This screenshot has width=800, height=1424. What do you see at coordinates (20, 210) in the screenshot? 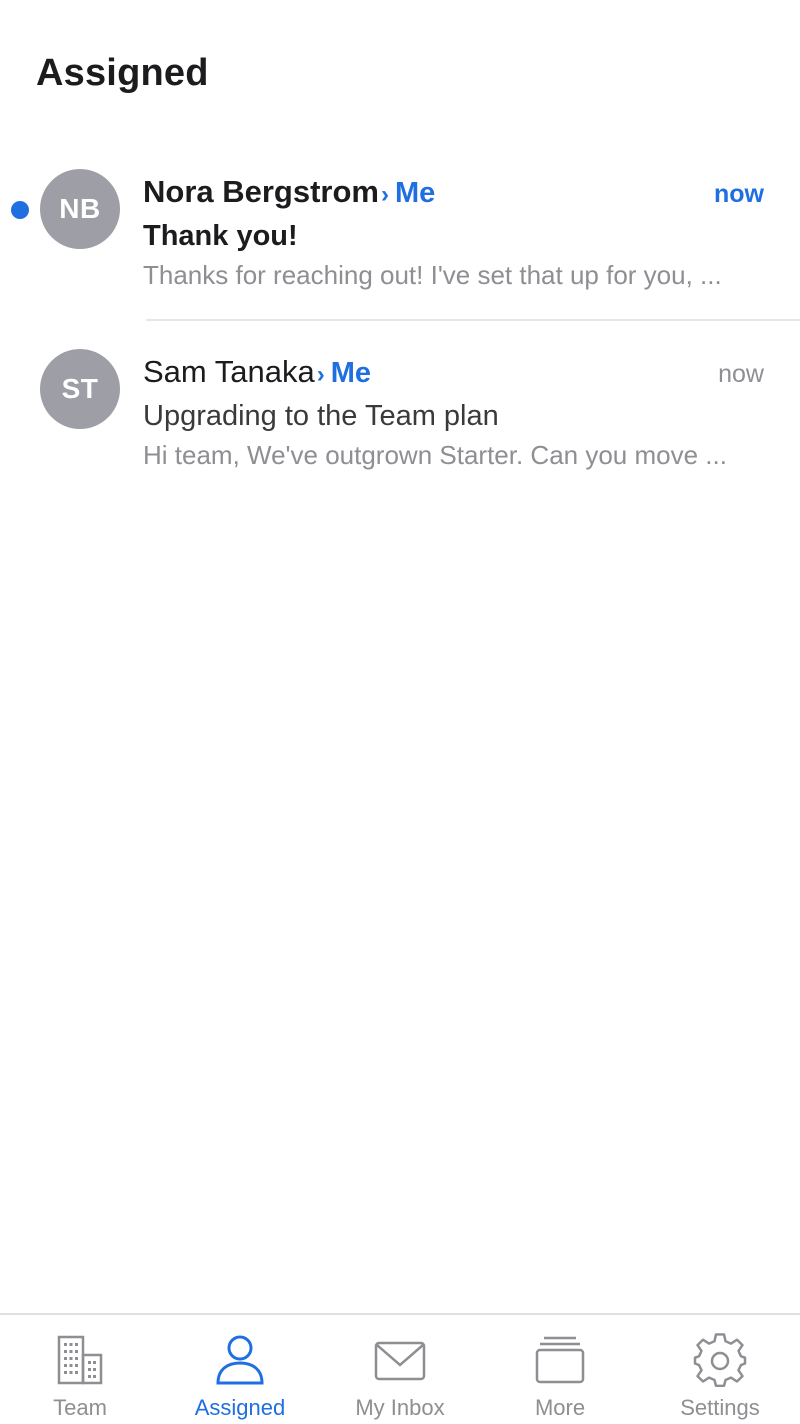
I see `unread-indicator` at bounding box center [20, 210].